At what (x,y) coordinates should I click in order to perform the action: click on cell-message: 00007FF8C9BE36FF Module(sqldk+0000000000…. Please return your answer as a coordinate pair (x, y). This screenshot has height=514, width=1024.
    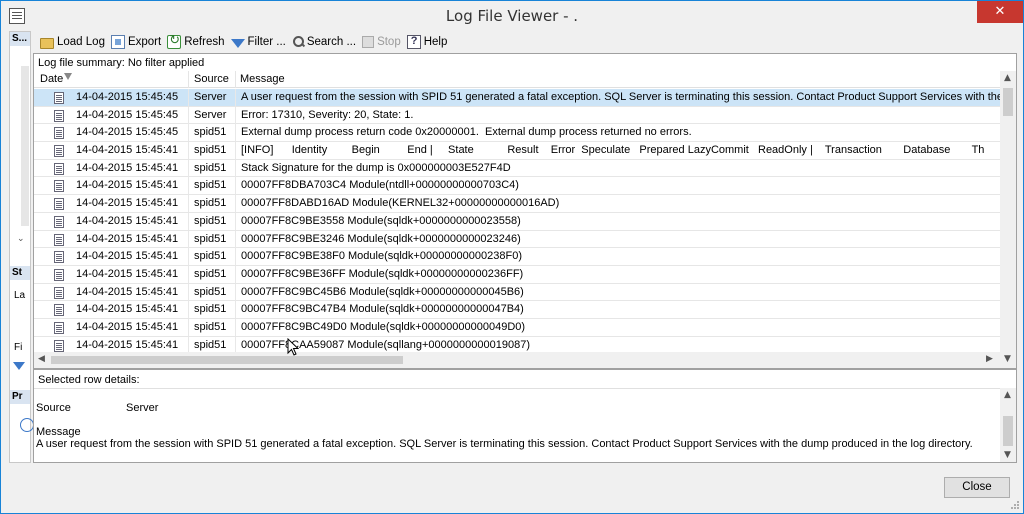
    Looking at the image, I should click on (382, 273).